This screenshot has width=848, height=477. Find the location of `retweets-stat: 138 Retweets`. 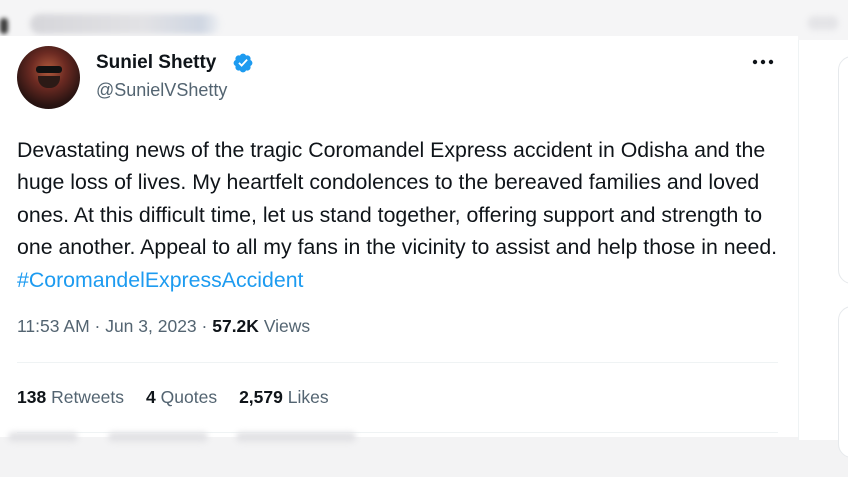

retweets-stat: 138 Retweets is located at coordinates (70, 397).